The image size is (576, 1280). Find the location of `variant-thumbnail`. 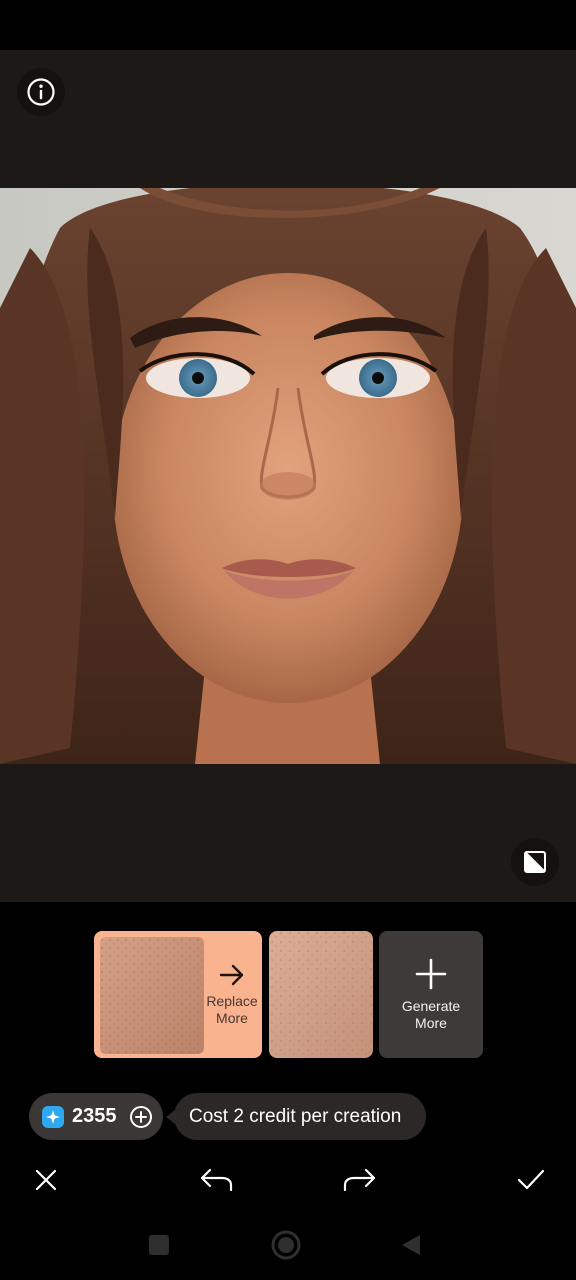

variant-thumbnail is located at coordinates (321, 994).